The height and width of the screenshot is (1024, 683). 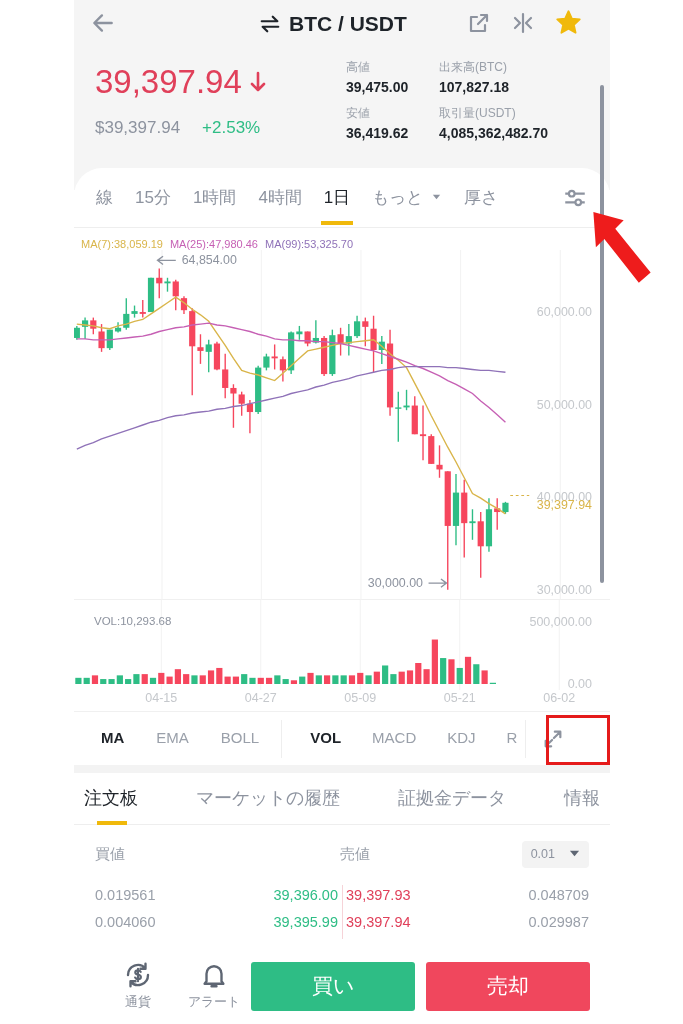 What do you see at coordinates (355, 853) in the screenshot?
I see `column-header: 売値` at bounding box center [355, 853].